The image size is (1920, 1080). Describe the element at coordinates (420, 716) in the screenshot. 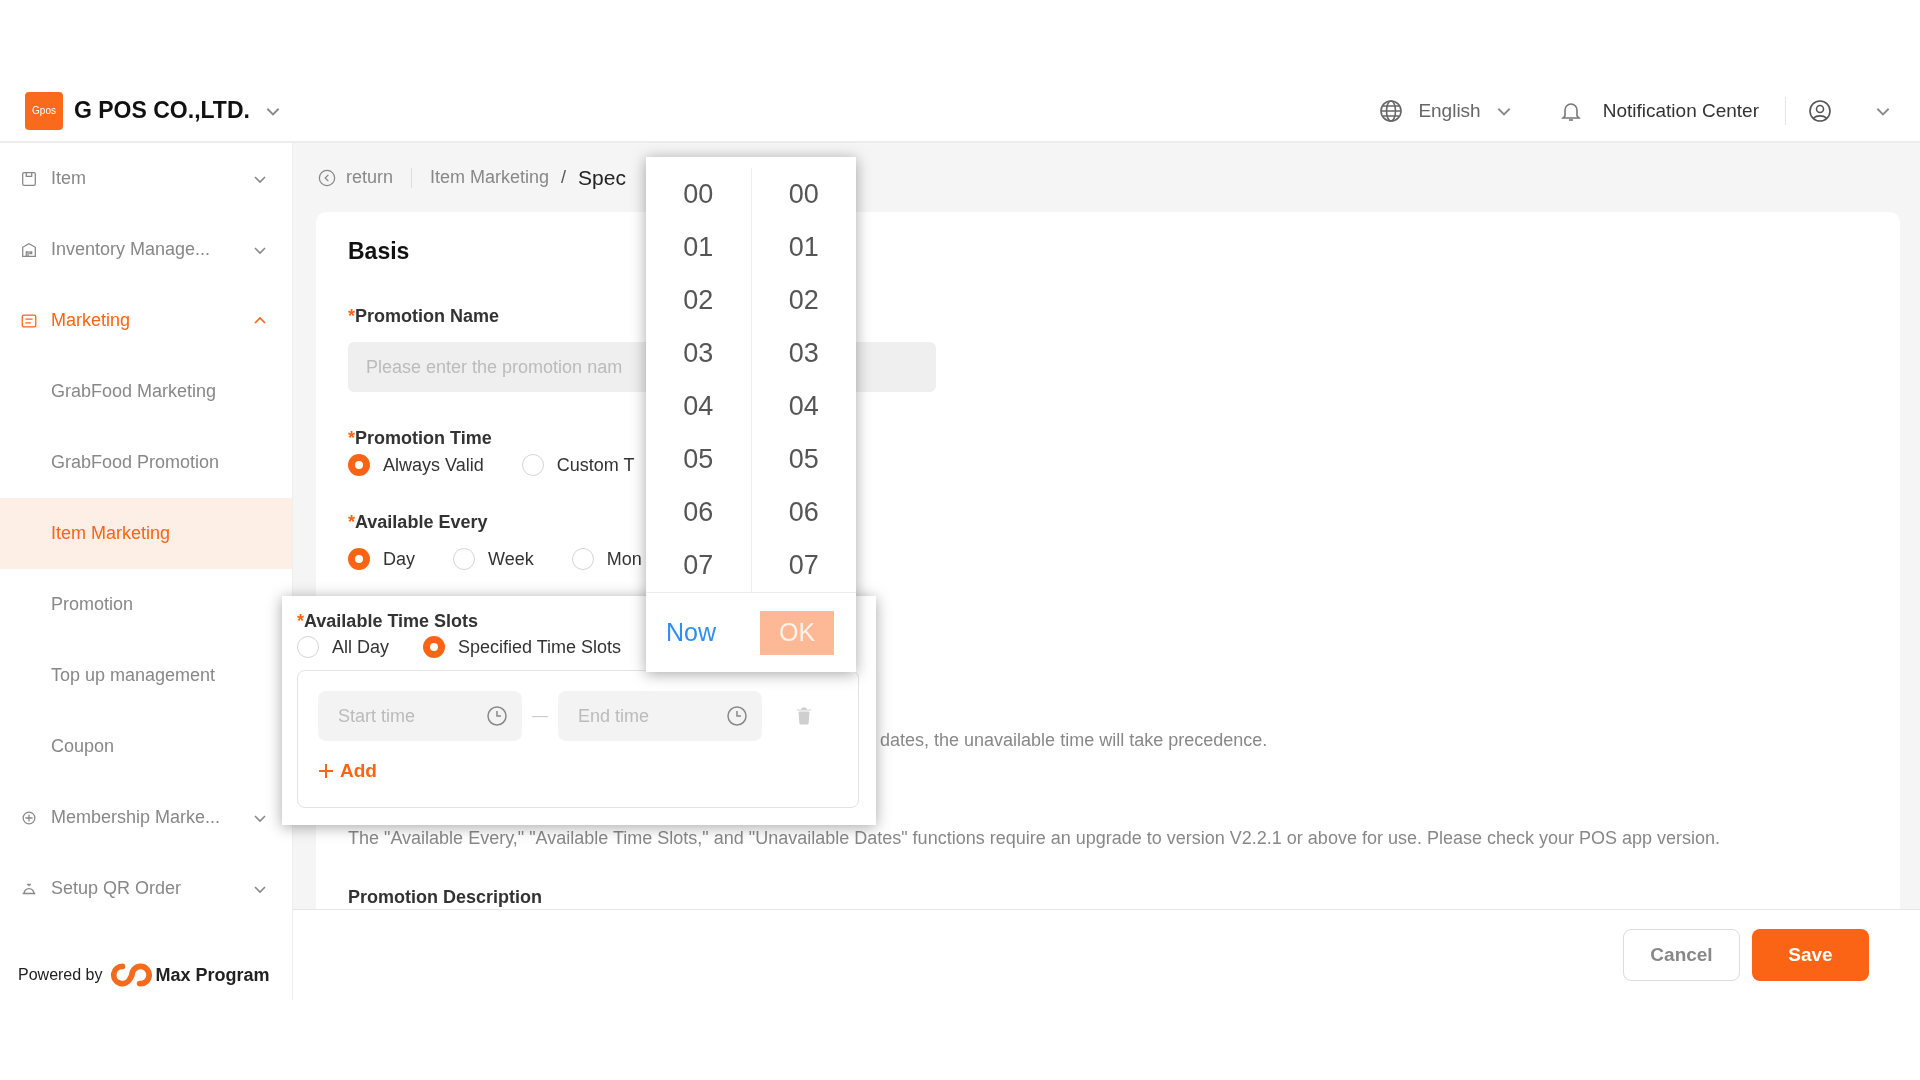

I see `start-time-field: Start time` at that location.